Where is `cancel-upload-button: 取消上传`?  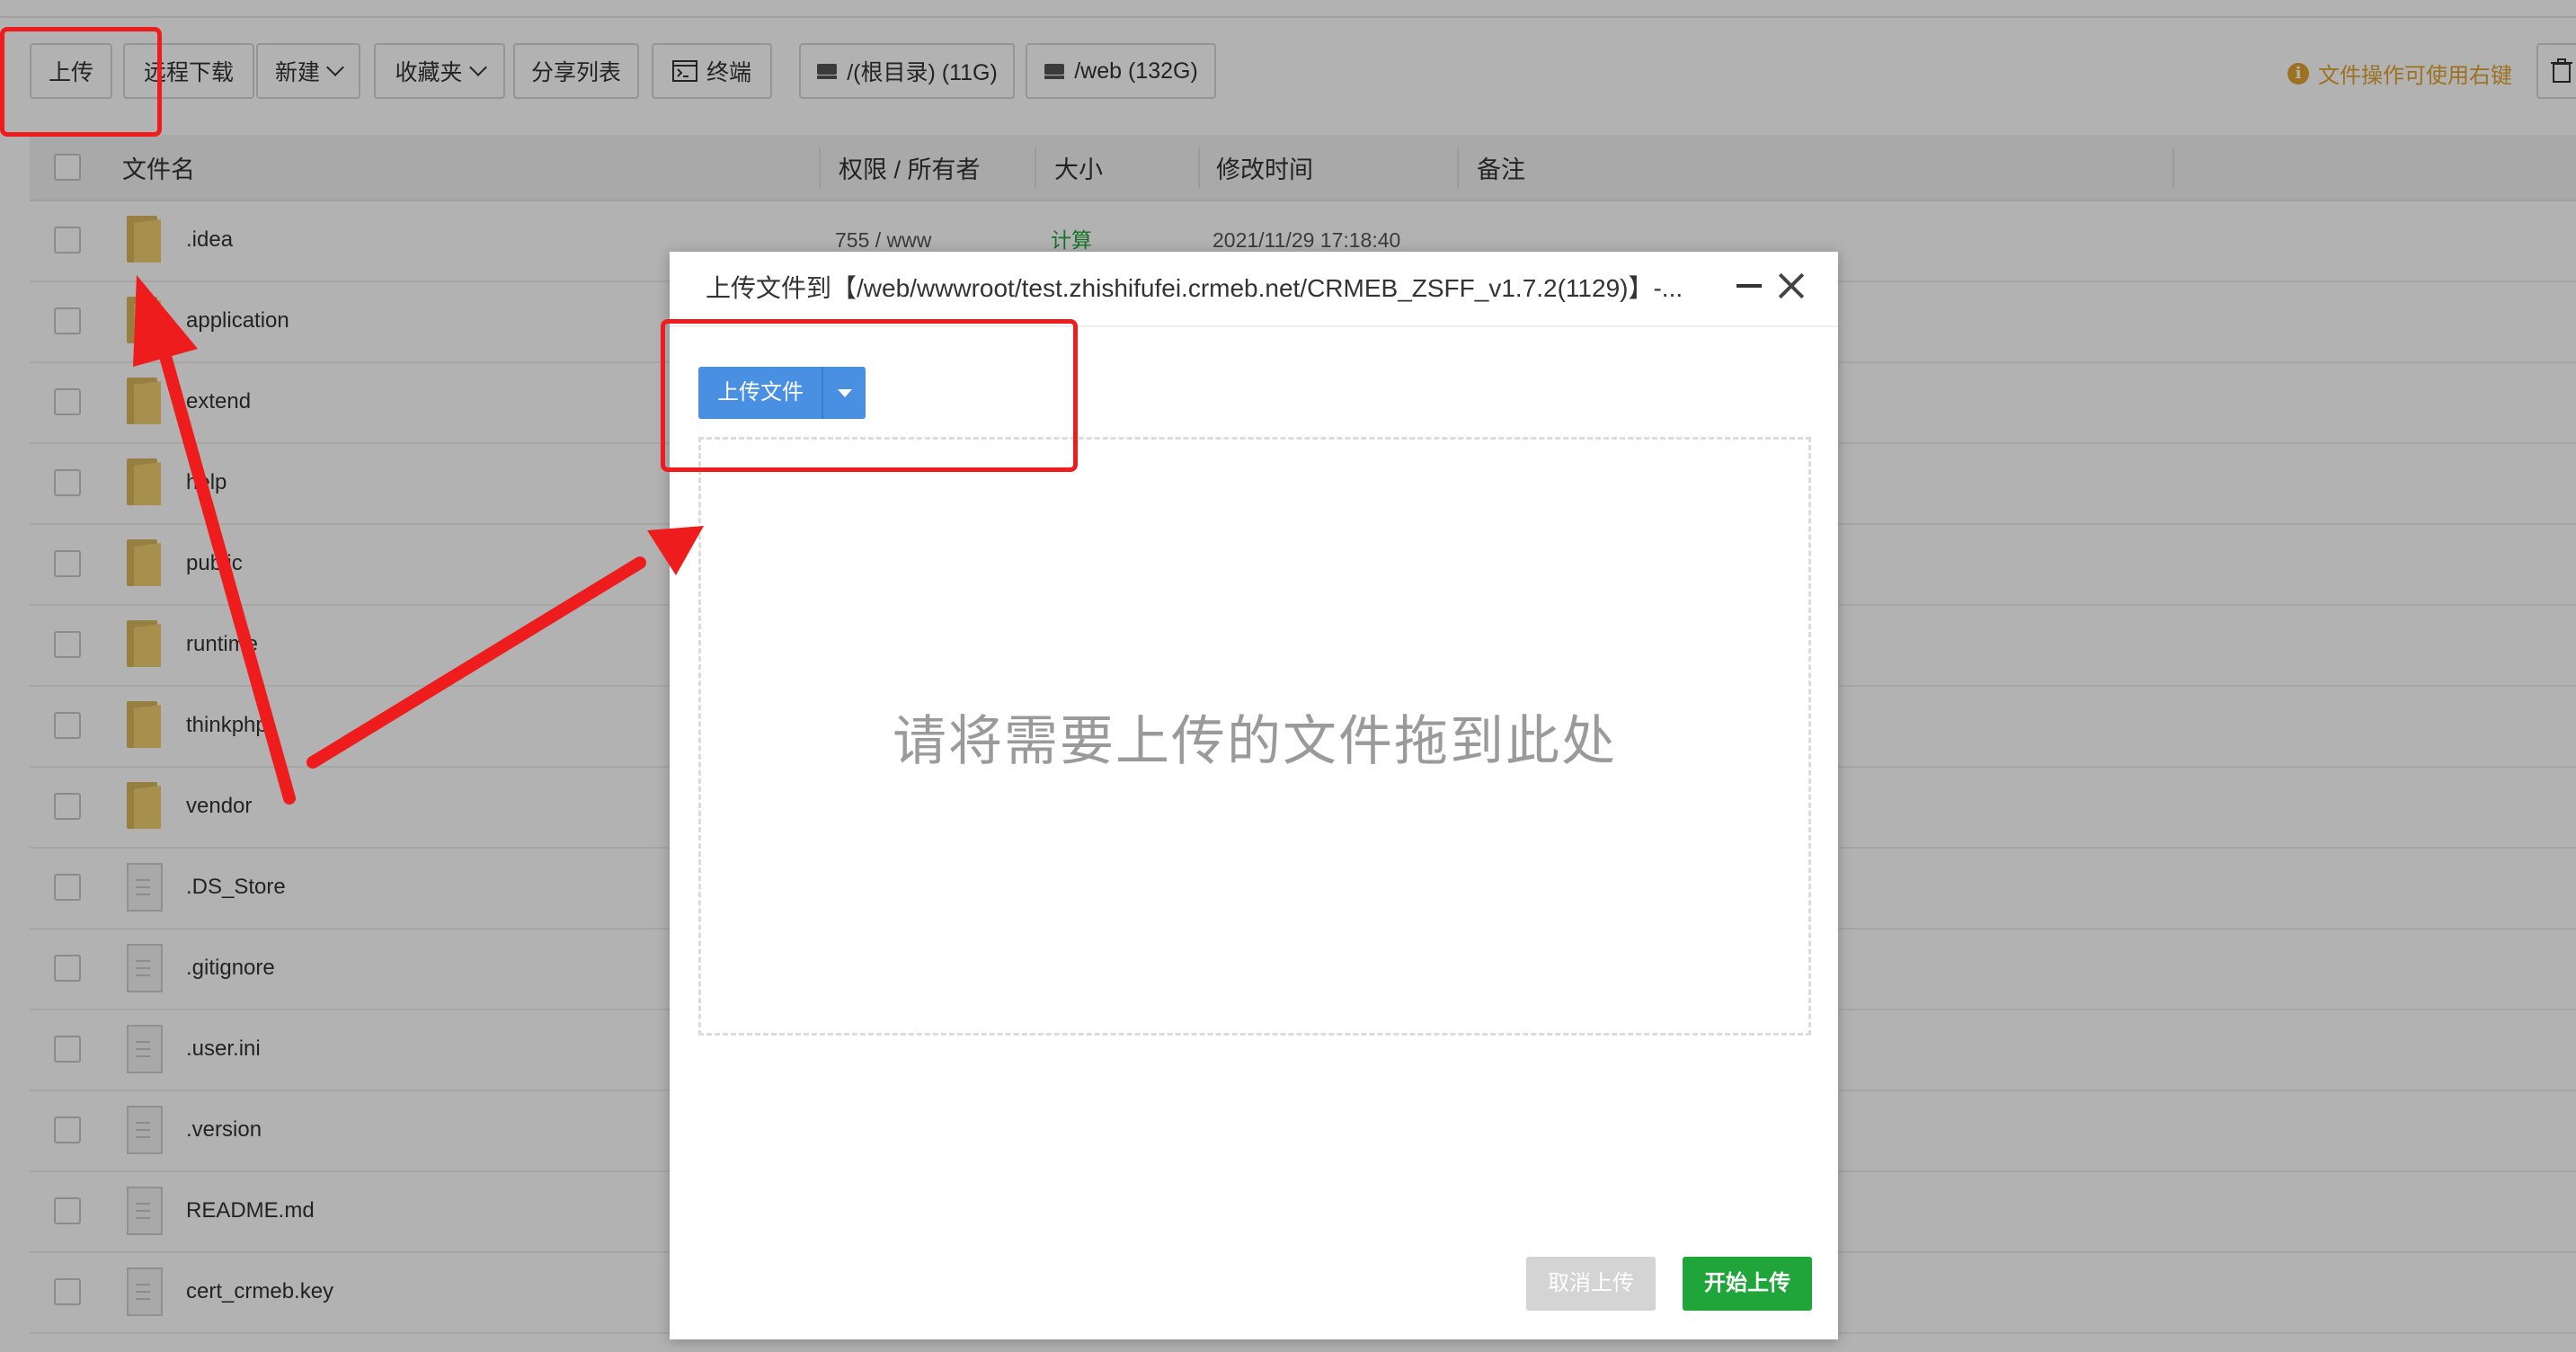
cancel-upload-button: 取消上传 is located at coordinates (1591, 1284).